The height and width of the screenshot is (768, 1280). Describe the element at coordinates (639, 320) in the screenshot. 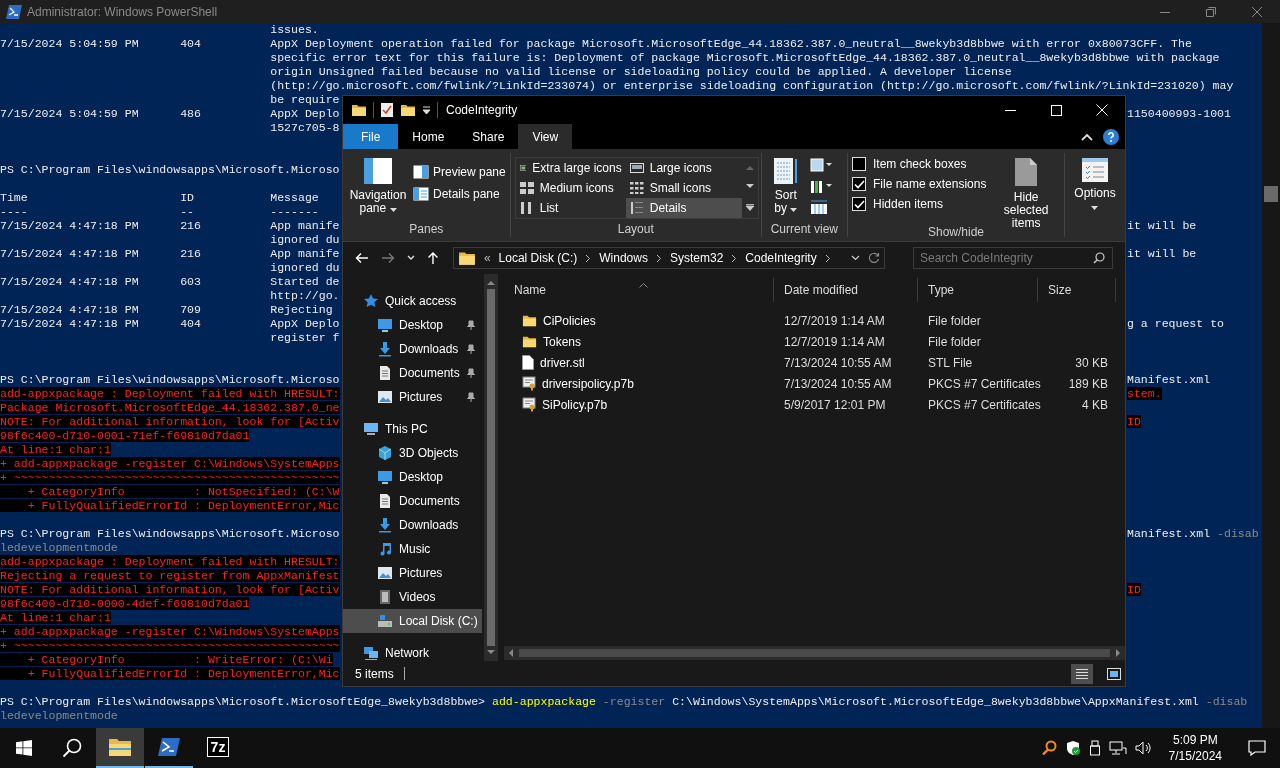

I see `file-name: CiPolicies` at that location.